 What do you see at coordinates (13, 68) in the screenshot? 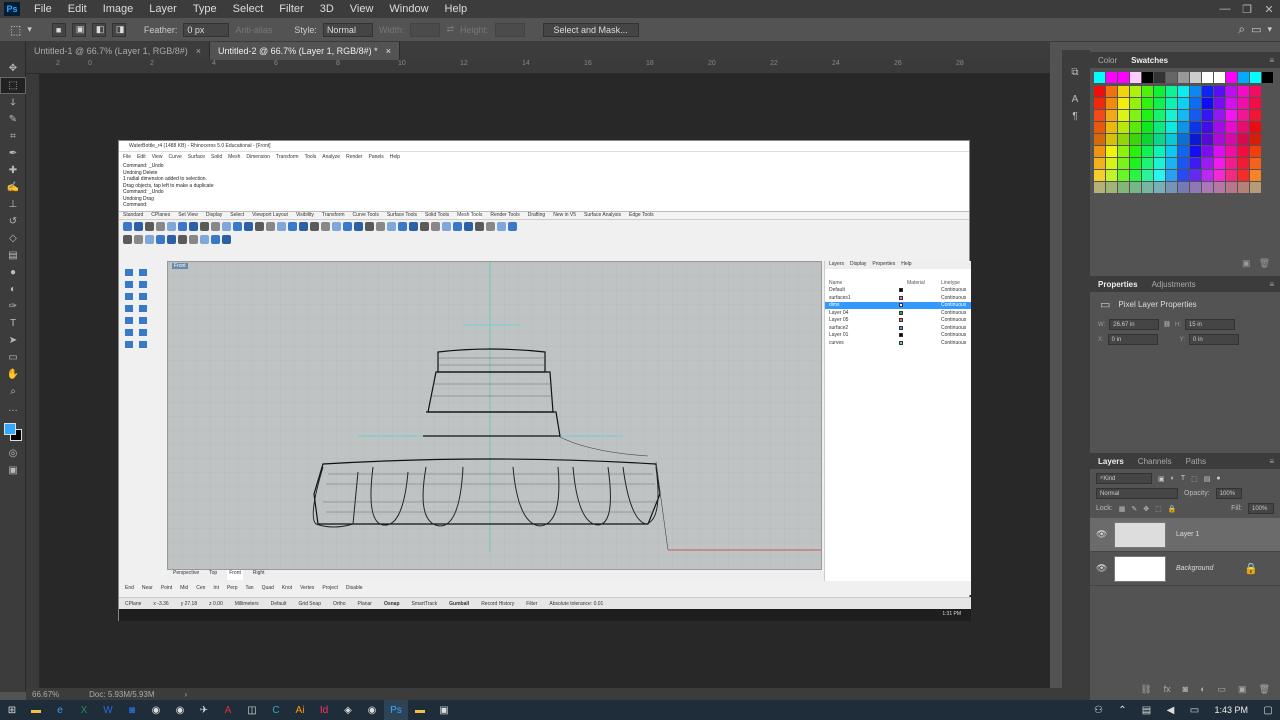
I see `move-tool-icon: ✥` at bounding box center [13, 68].